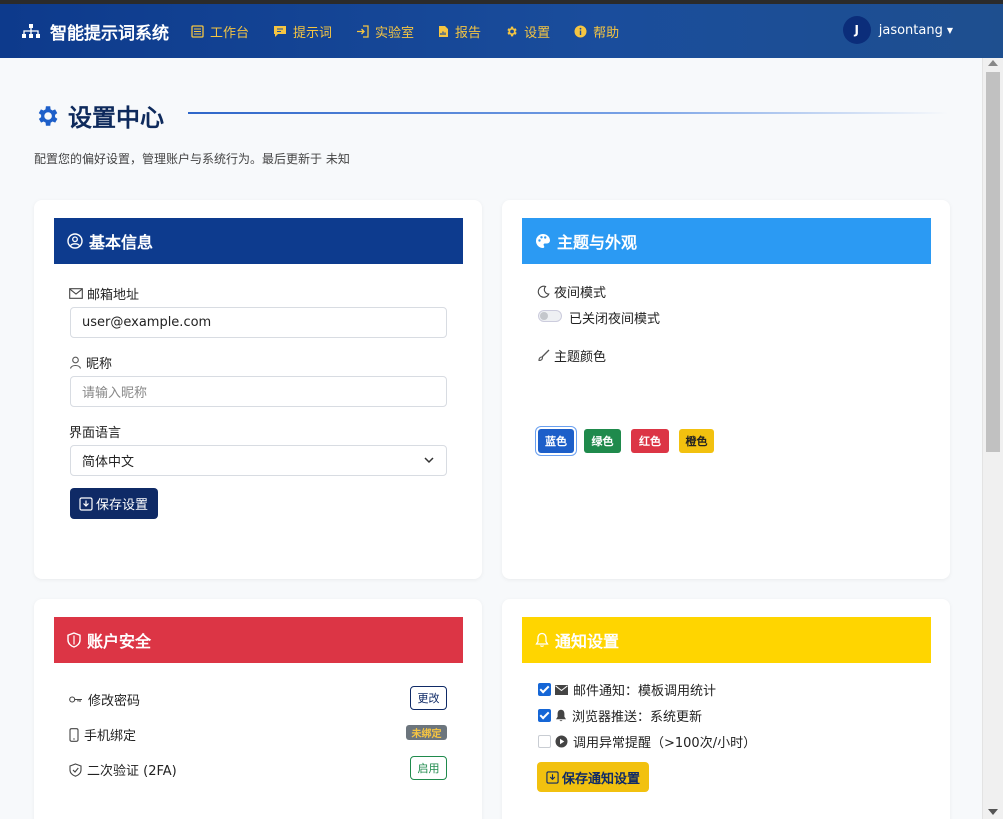 The height and width of the screenshot is (819, 1003). What do you see at coordinates (655, 741) in the screenshot?
I see `anomaly-alert-label: 调用异常提醒（>100次/小时）` at bounding box center [655, 741].